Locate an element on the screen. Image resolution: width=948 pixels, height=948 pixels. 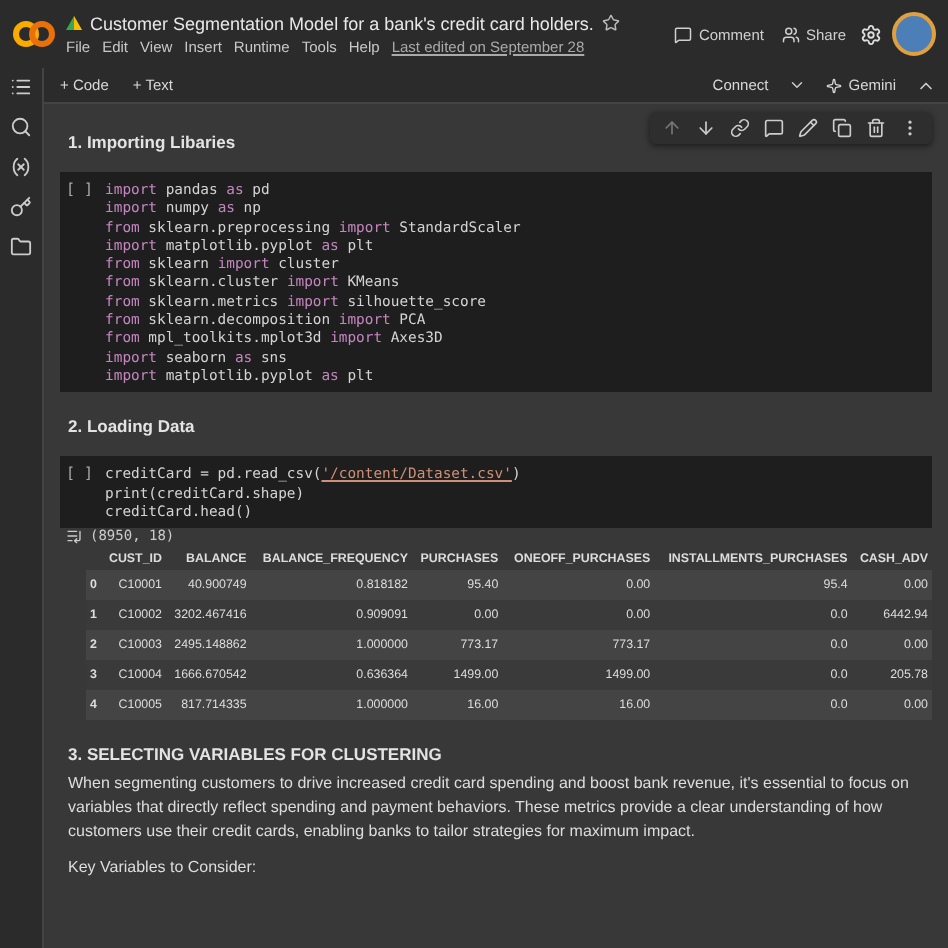
move-up-icon is located at coordinates (672, 128).